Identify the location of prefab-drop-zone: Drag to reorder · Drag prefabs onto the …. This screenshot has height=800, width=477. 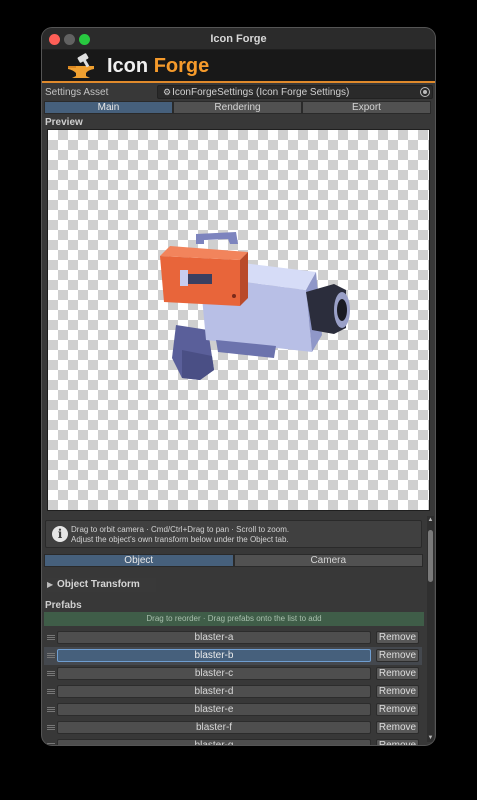
(234, 619).